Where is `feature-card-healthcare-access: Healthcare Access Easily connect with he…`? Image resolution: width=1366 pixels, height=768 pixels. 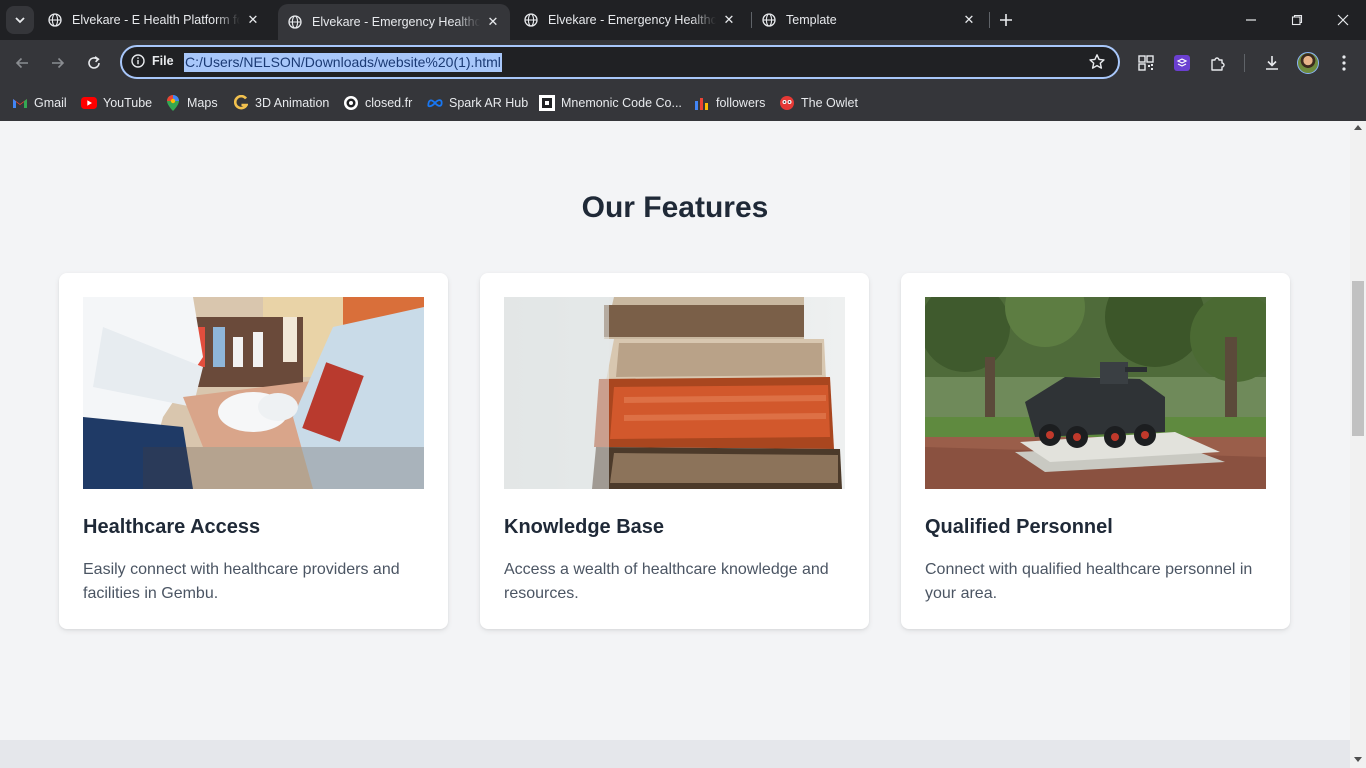
feature-card-healthcare-access: Healthcare Access Easily connect with he… is located at coordinates (253, 451).